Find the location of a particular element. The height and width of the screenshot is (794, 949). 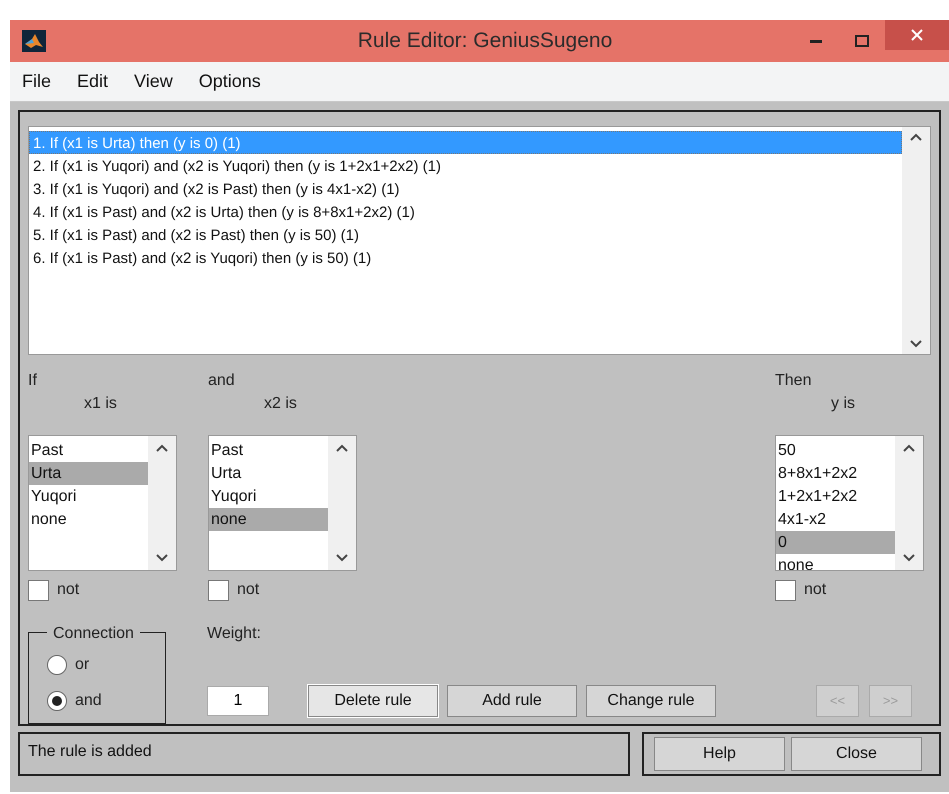

section-label: and is located at coordinates (222, 381).